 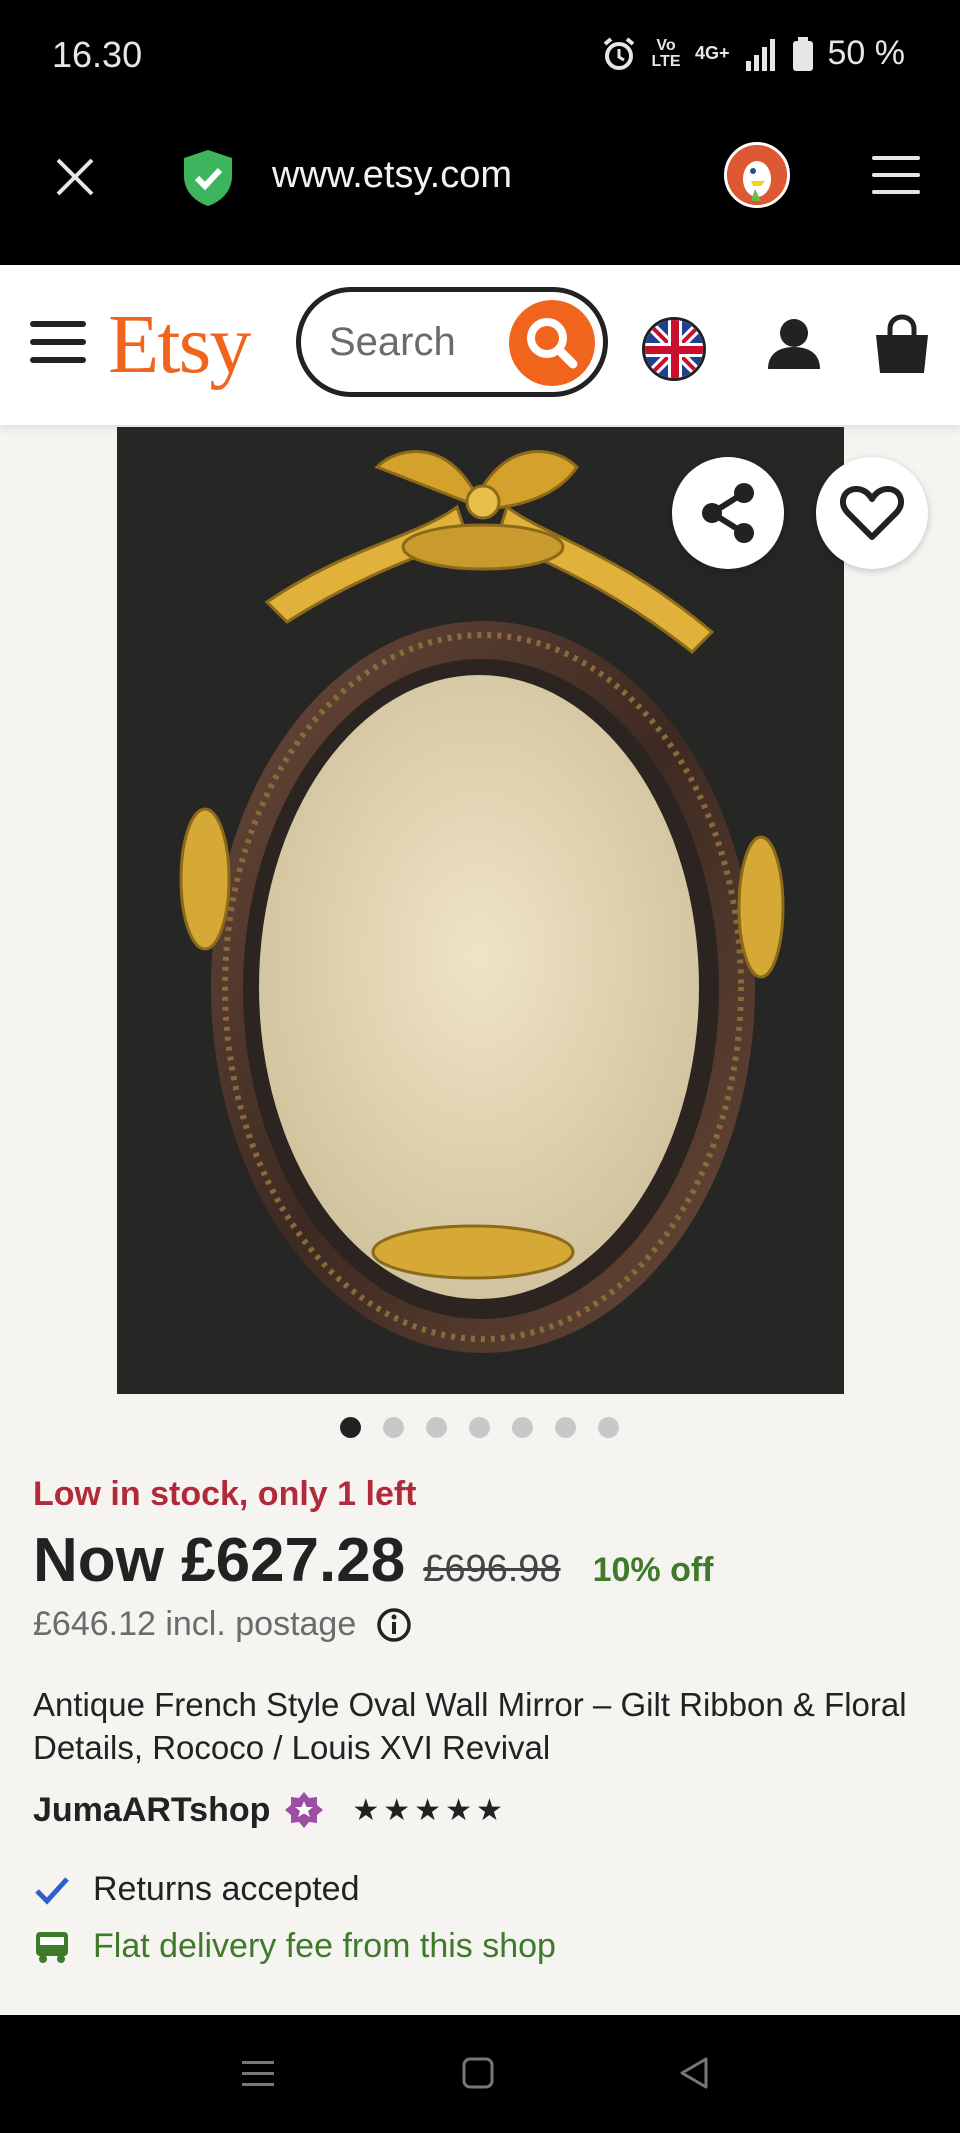 What do you see at coordinates (802, 53) in the screenshot?
I see `battery-icon` at bounding box center [802, 53].